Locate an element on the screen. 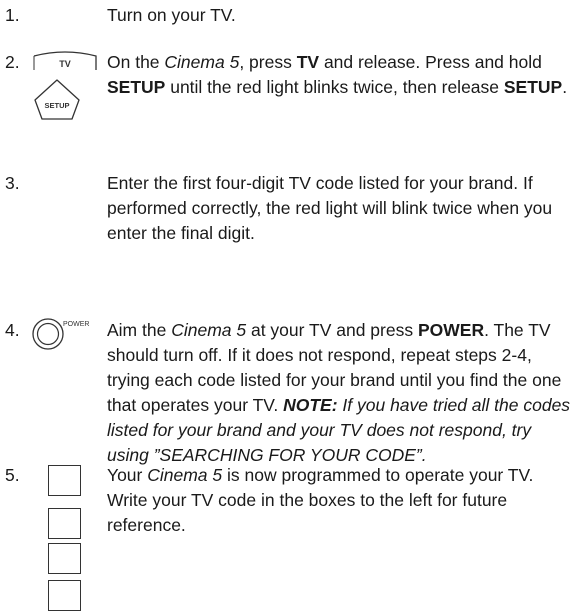  key-name-tv: TV is located at coordinates (308, 62).